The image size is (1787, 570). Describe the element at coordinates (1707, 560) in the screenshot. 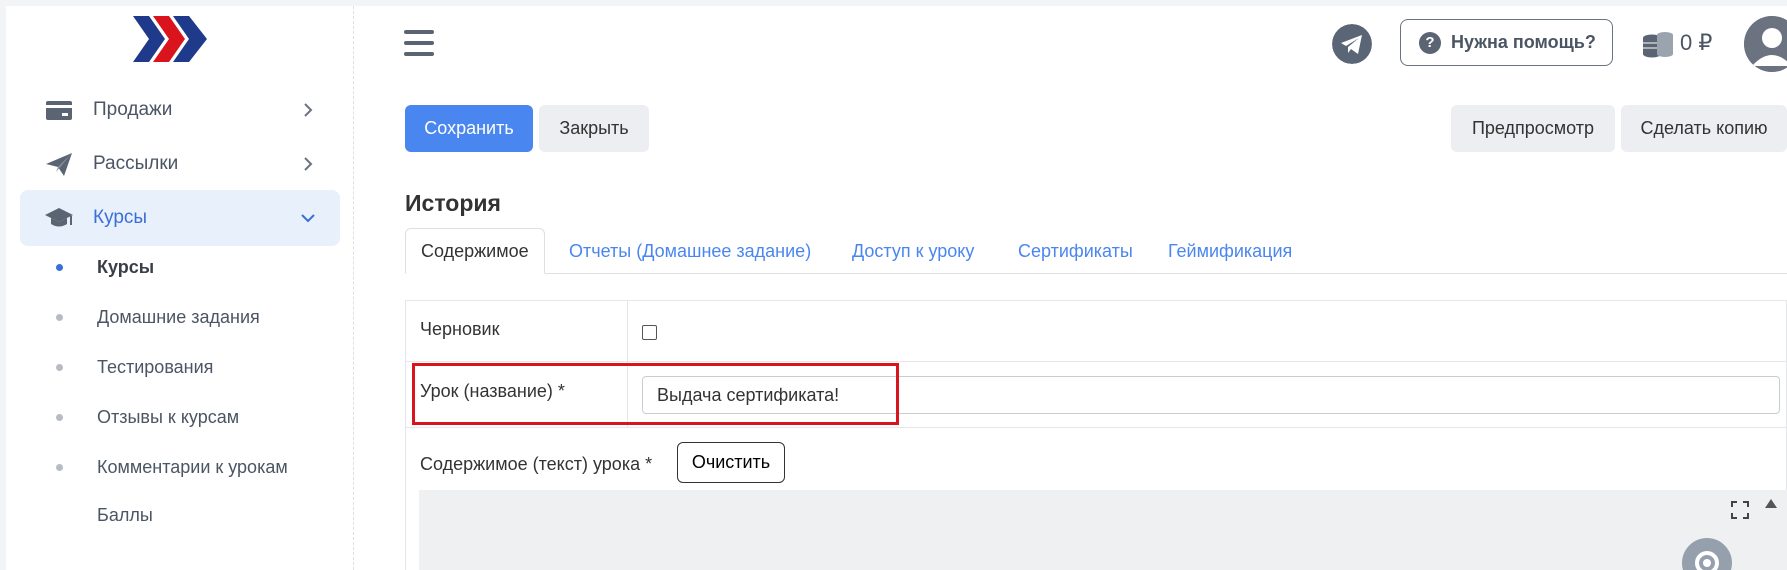

I see `gear-icon` at that location.